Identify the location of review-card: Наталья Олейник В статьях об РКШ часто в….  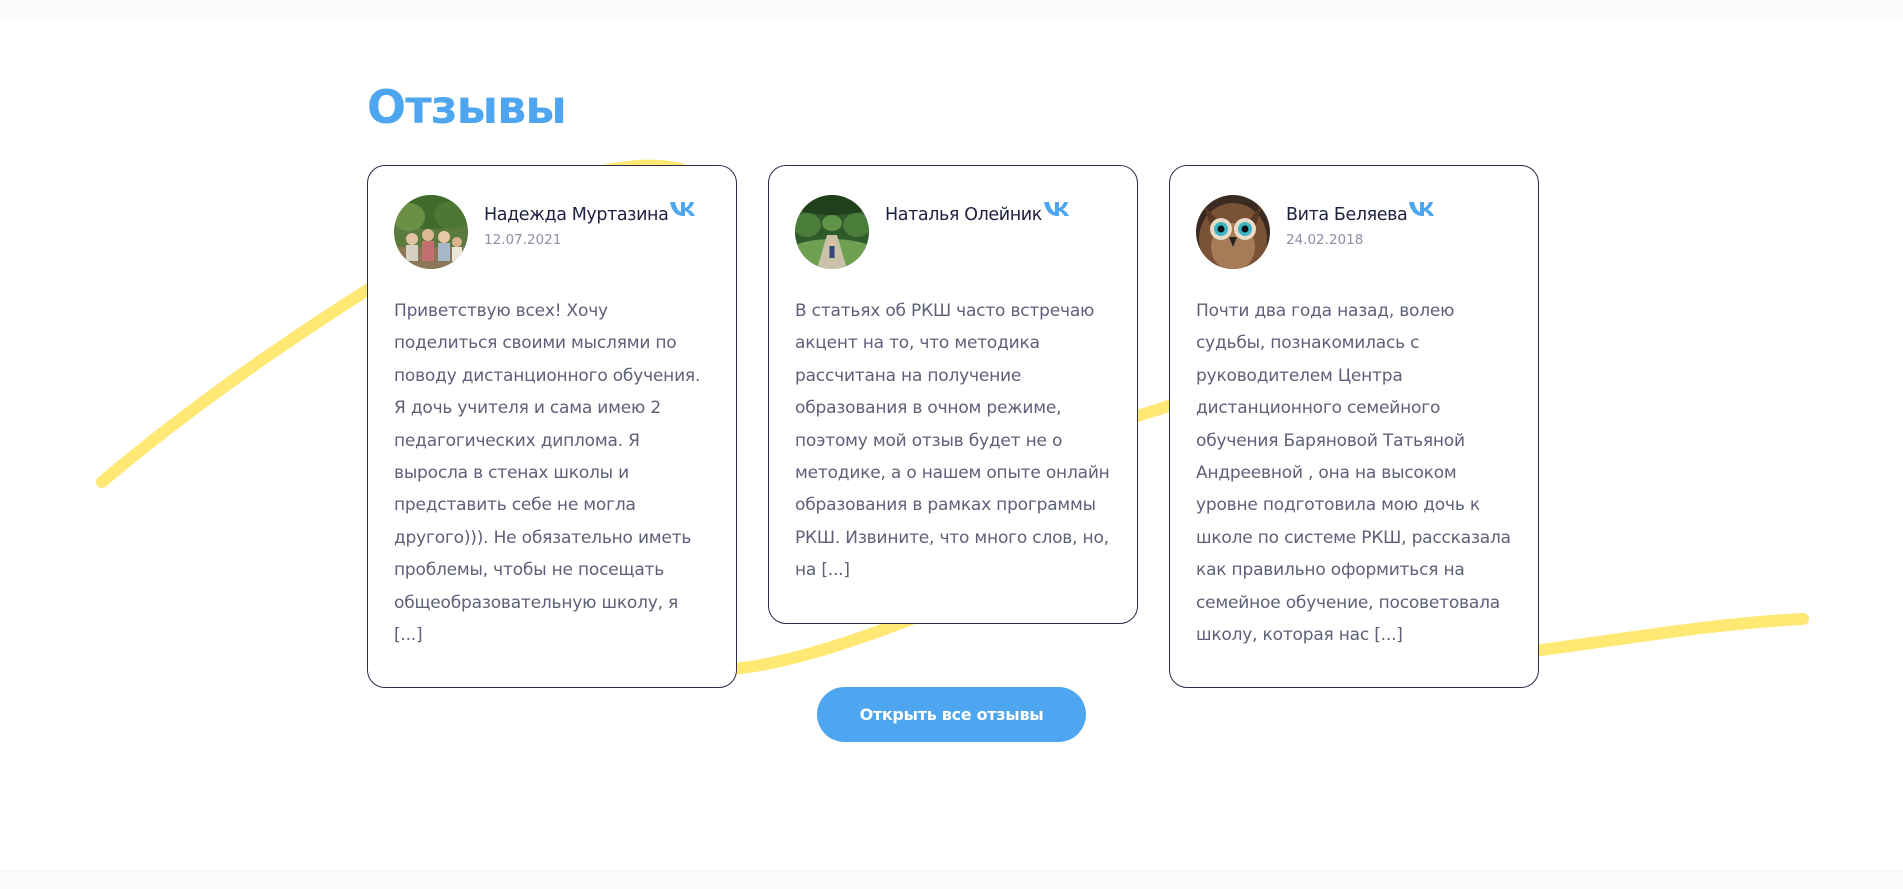
(953, 394).